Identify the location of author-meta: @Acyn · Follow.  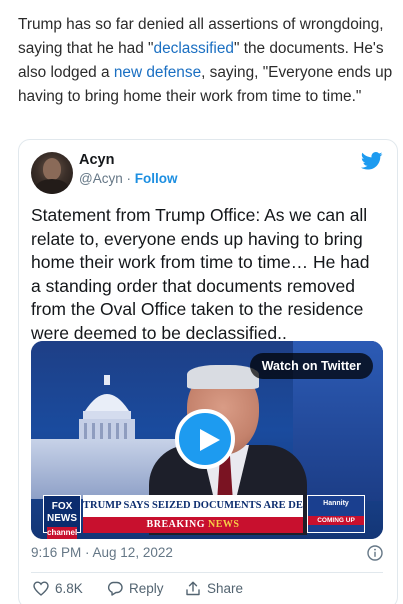
(128, 178).